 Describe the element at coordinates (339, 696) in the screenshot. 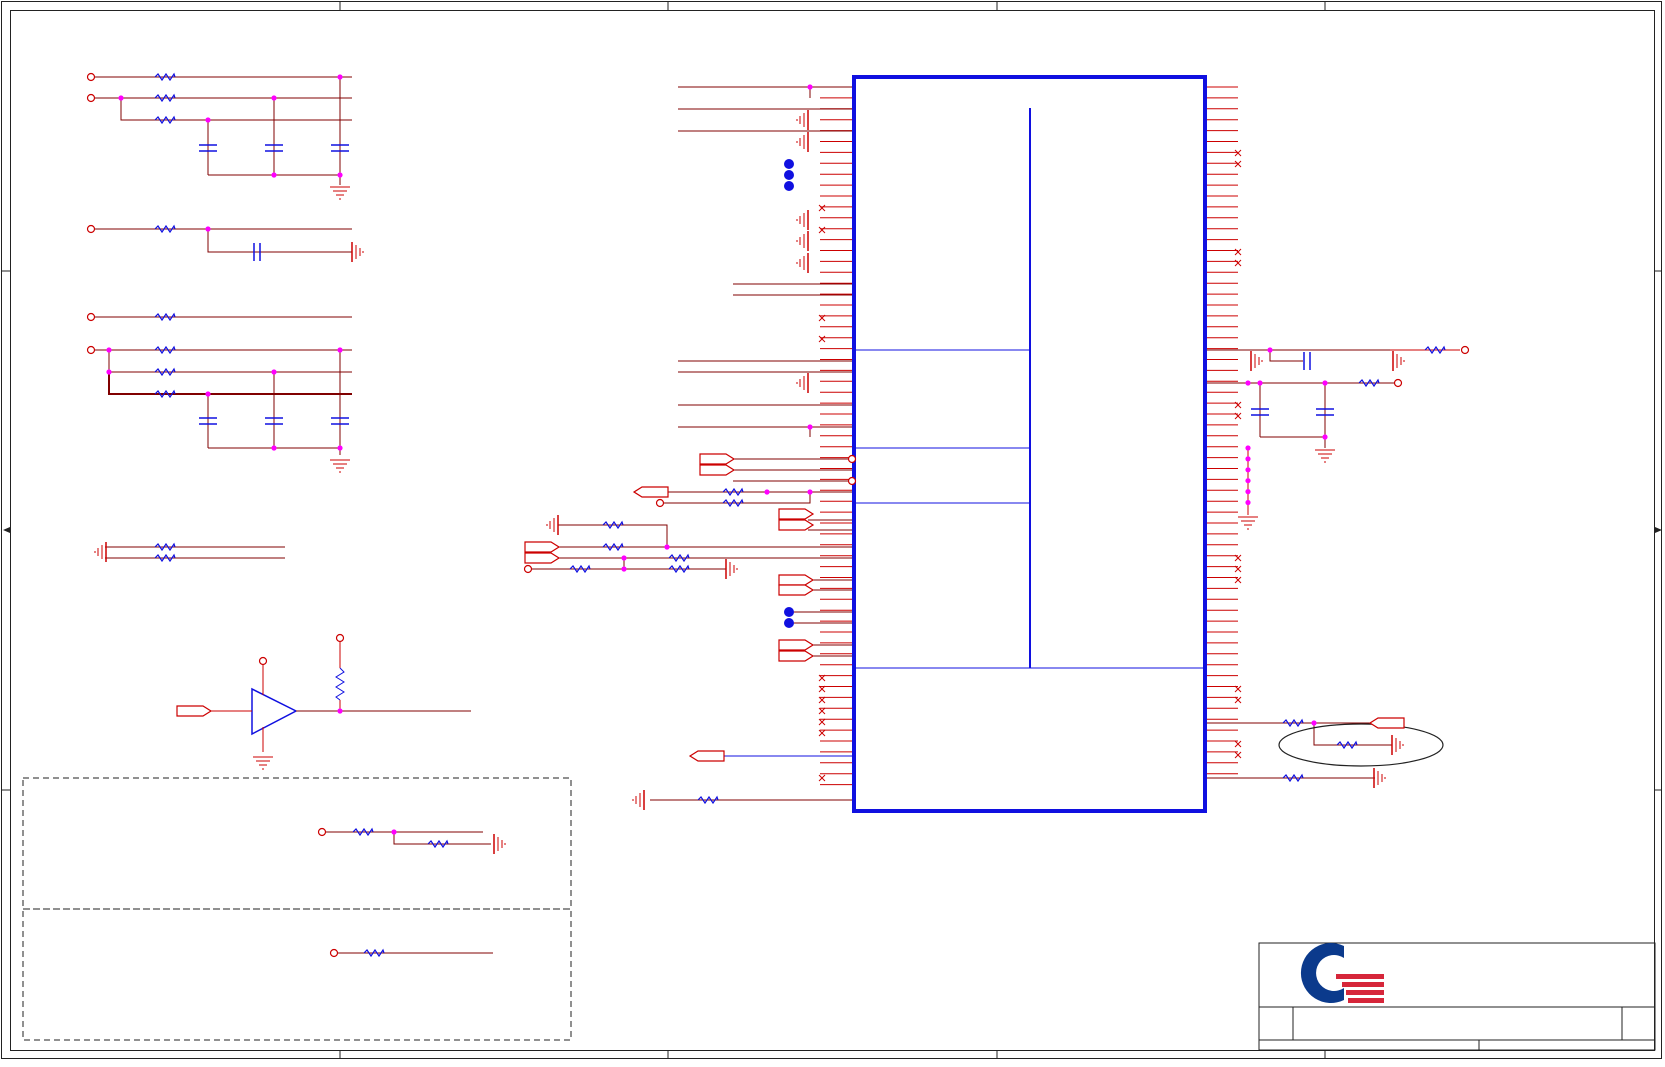

I see `buffer-circuit` at that location.